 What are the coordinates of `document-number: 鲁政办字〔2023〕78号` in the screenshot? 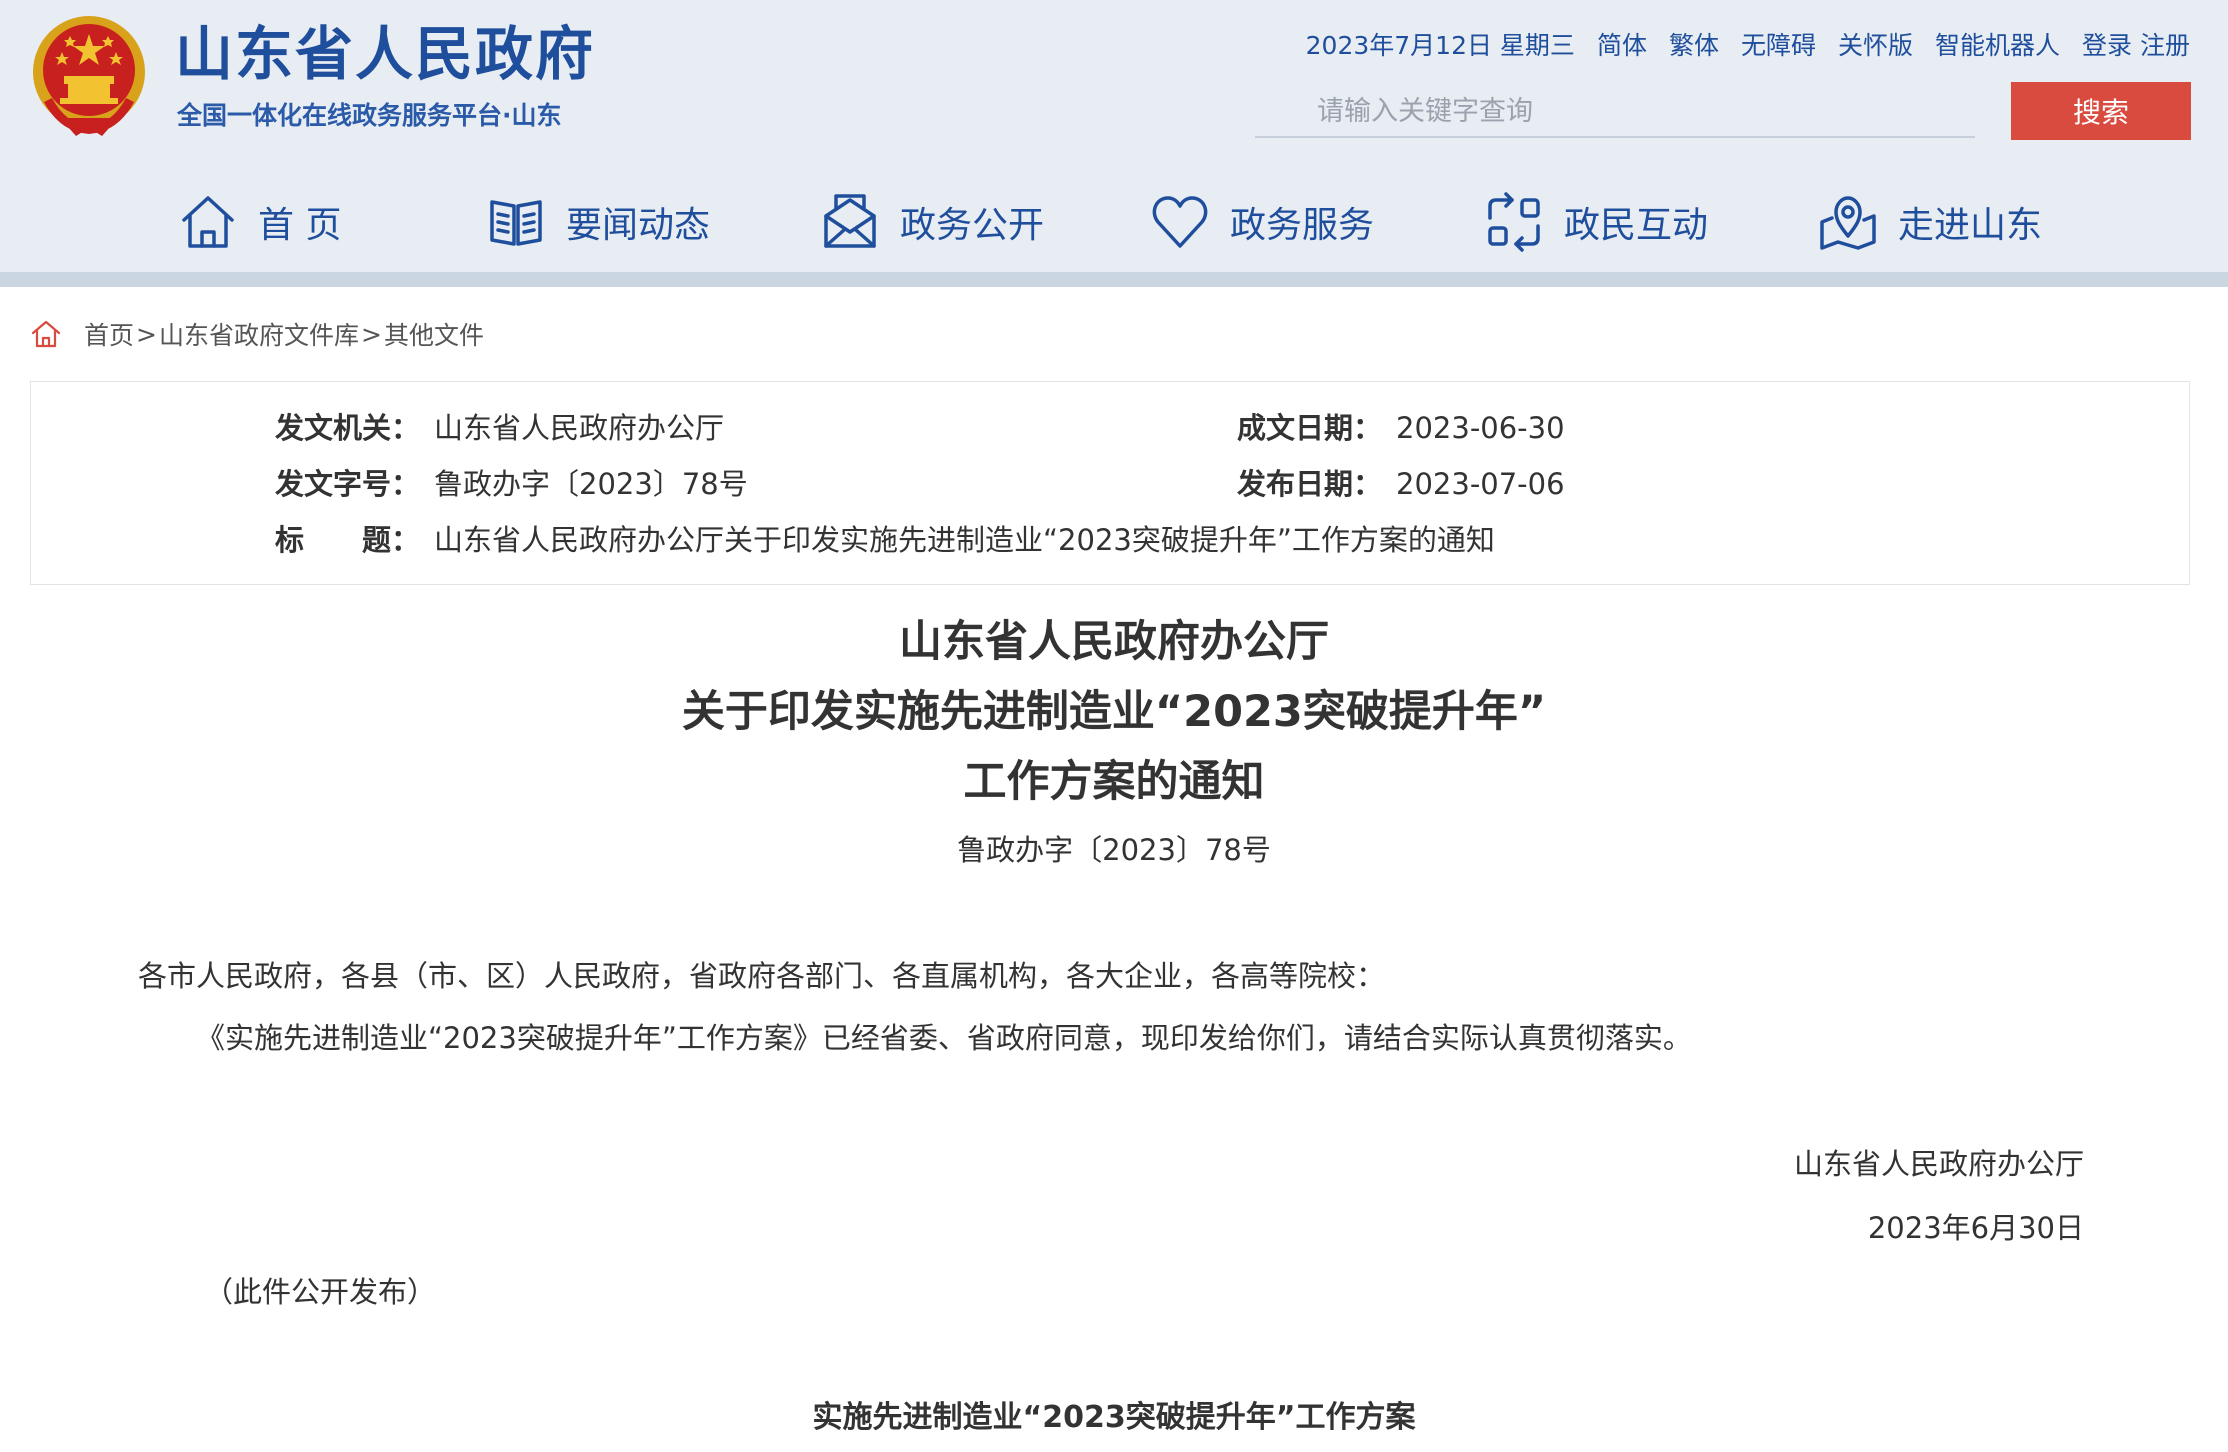 It's located at (1114, 850).